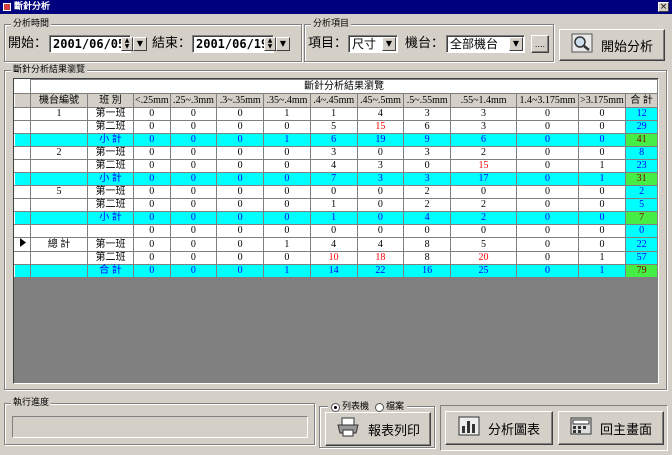 The height and width of the screenshot is (455, 672). I want to click on column-header: .3~.35mm, so click(240, 100).